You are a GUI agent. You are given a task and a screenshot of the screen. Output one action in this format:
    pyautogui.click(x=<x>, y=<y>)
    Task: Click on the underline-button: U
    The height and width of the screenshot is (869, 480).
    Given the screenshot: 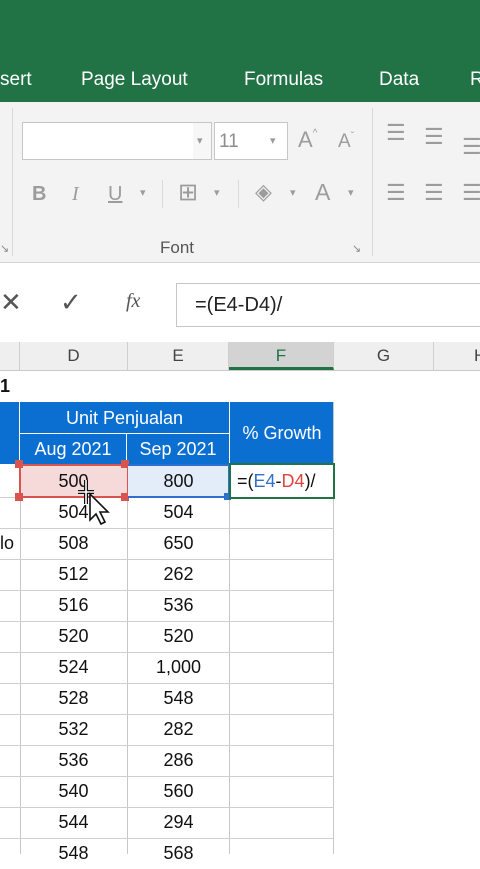 What is the action you would take?
    pyautogui.click(x=115, y=194)
    